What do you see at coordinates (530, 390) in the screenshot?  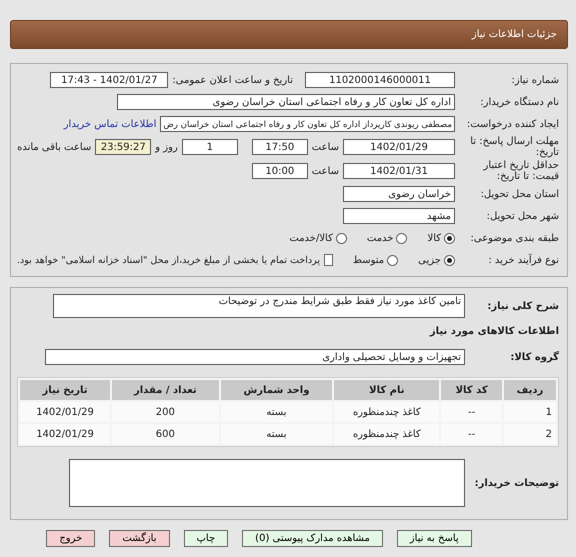 I see `column-header: ردیف` at bounding box center [530, 390].